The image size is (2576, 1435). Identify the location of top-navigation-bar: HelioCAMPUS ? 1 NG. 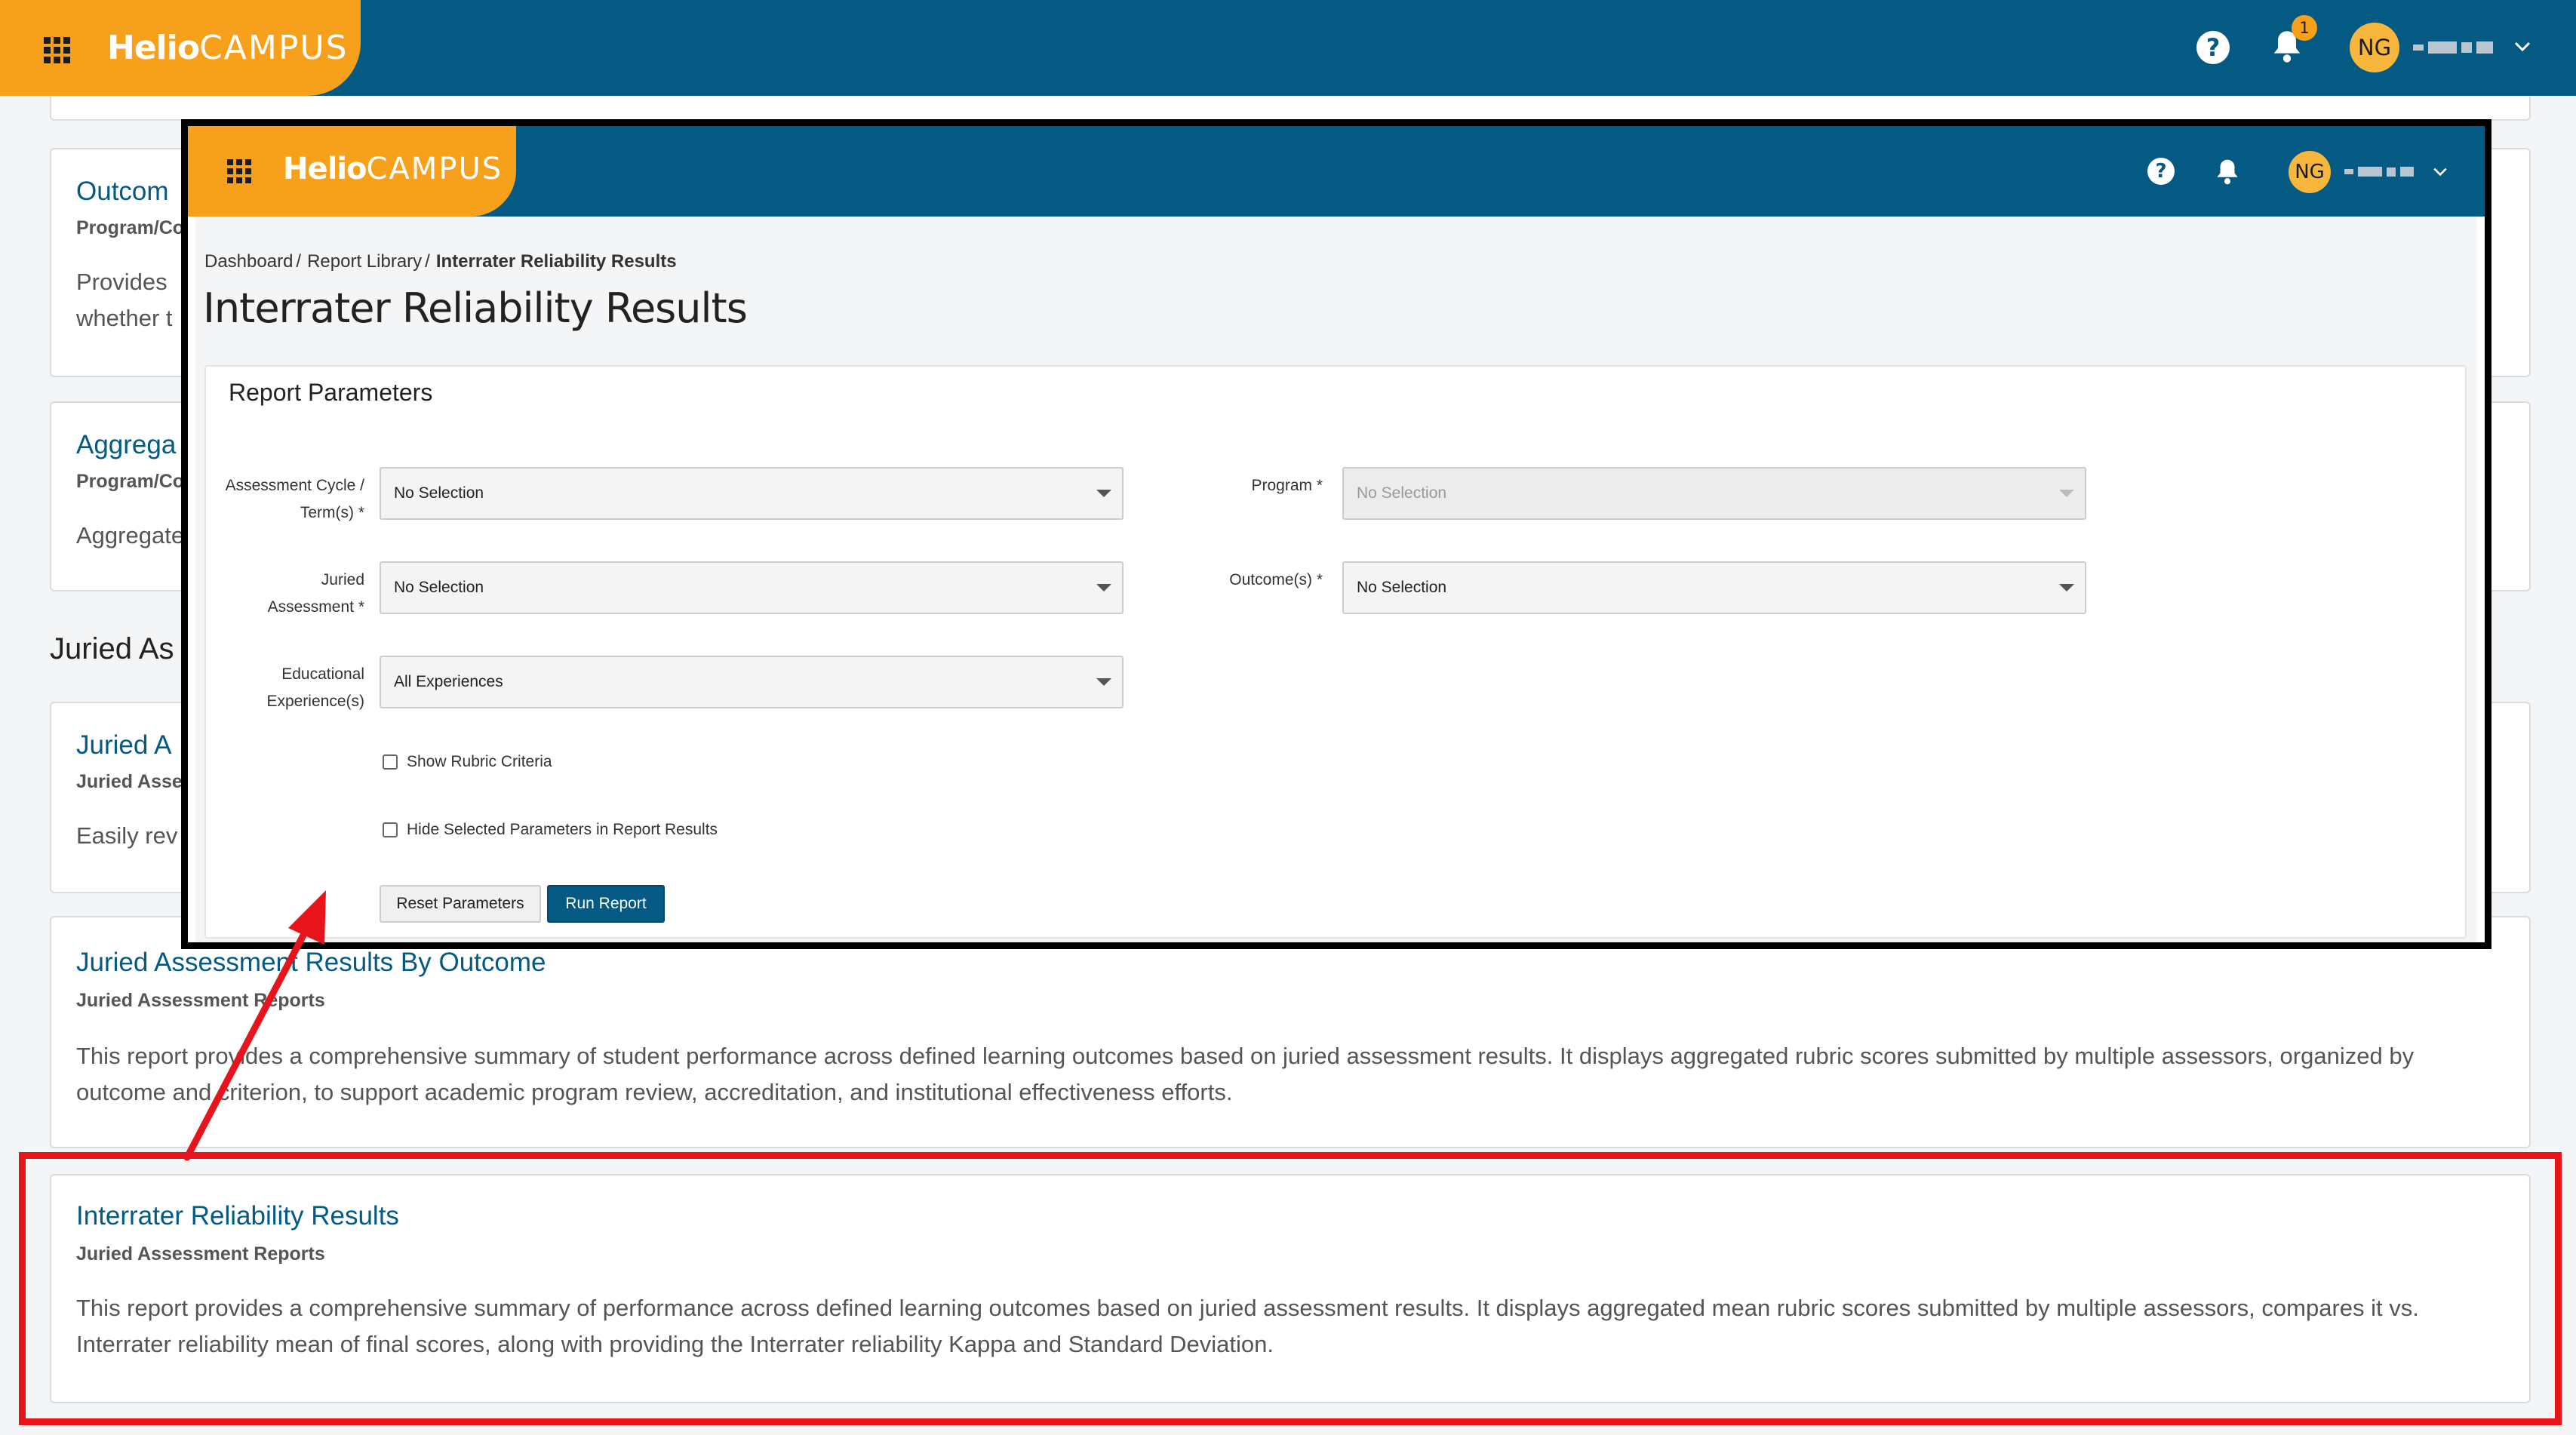
(1288, 48).